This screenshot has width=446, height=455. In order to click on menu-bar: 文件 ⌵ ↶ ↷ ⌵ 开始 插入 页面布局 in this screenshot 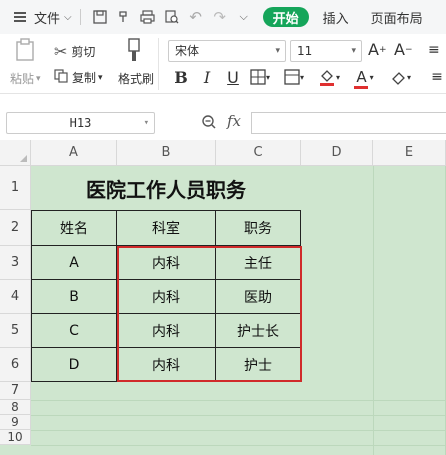, I will do `click(223, 17)`.